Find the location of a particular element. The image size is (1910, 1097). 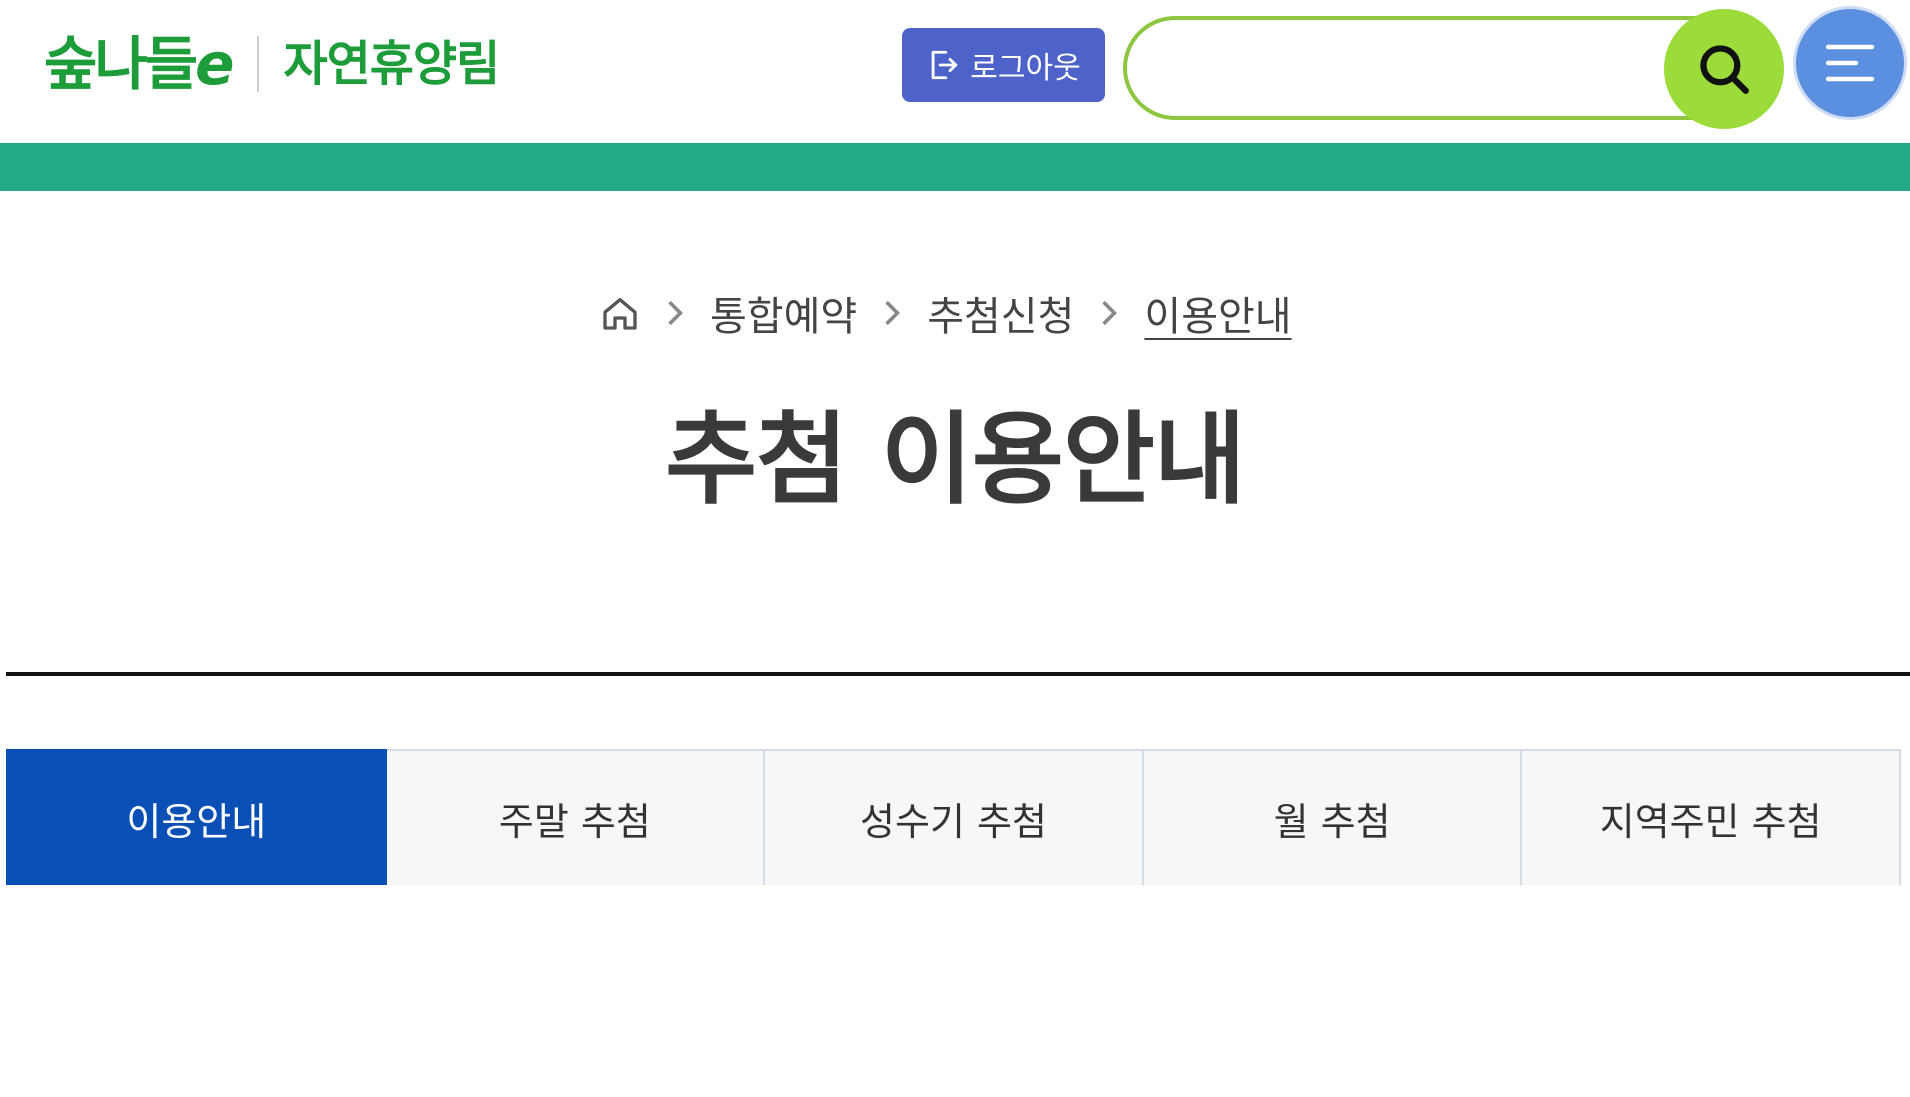

tab-monthly-lottery: 월 추첨 is located at coordinates (1333, 817).